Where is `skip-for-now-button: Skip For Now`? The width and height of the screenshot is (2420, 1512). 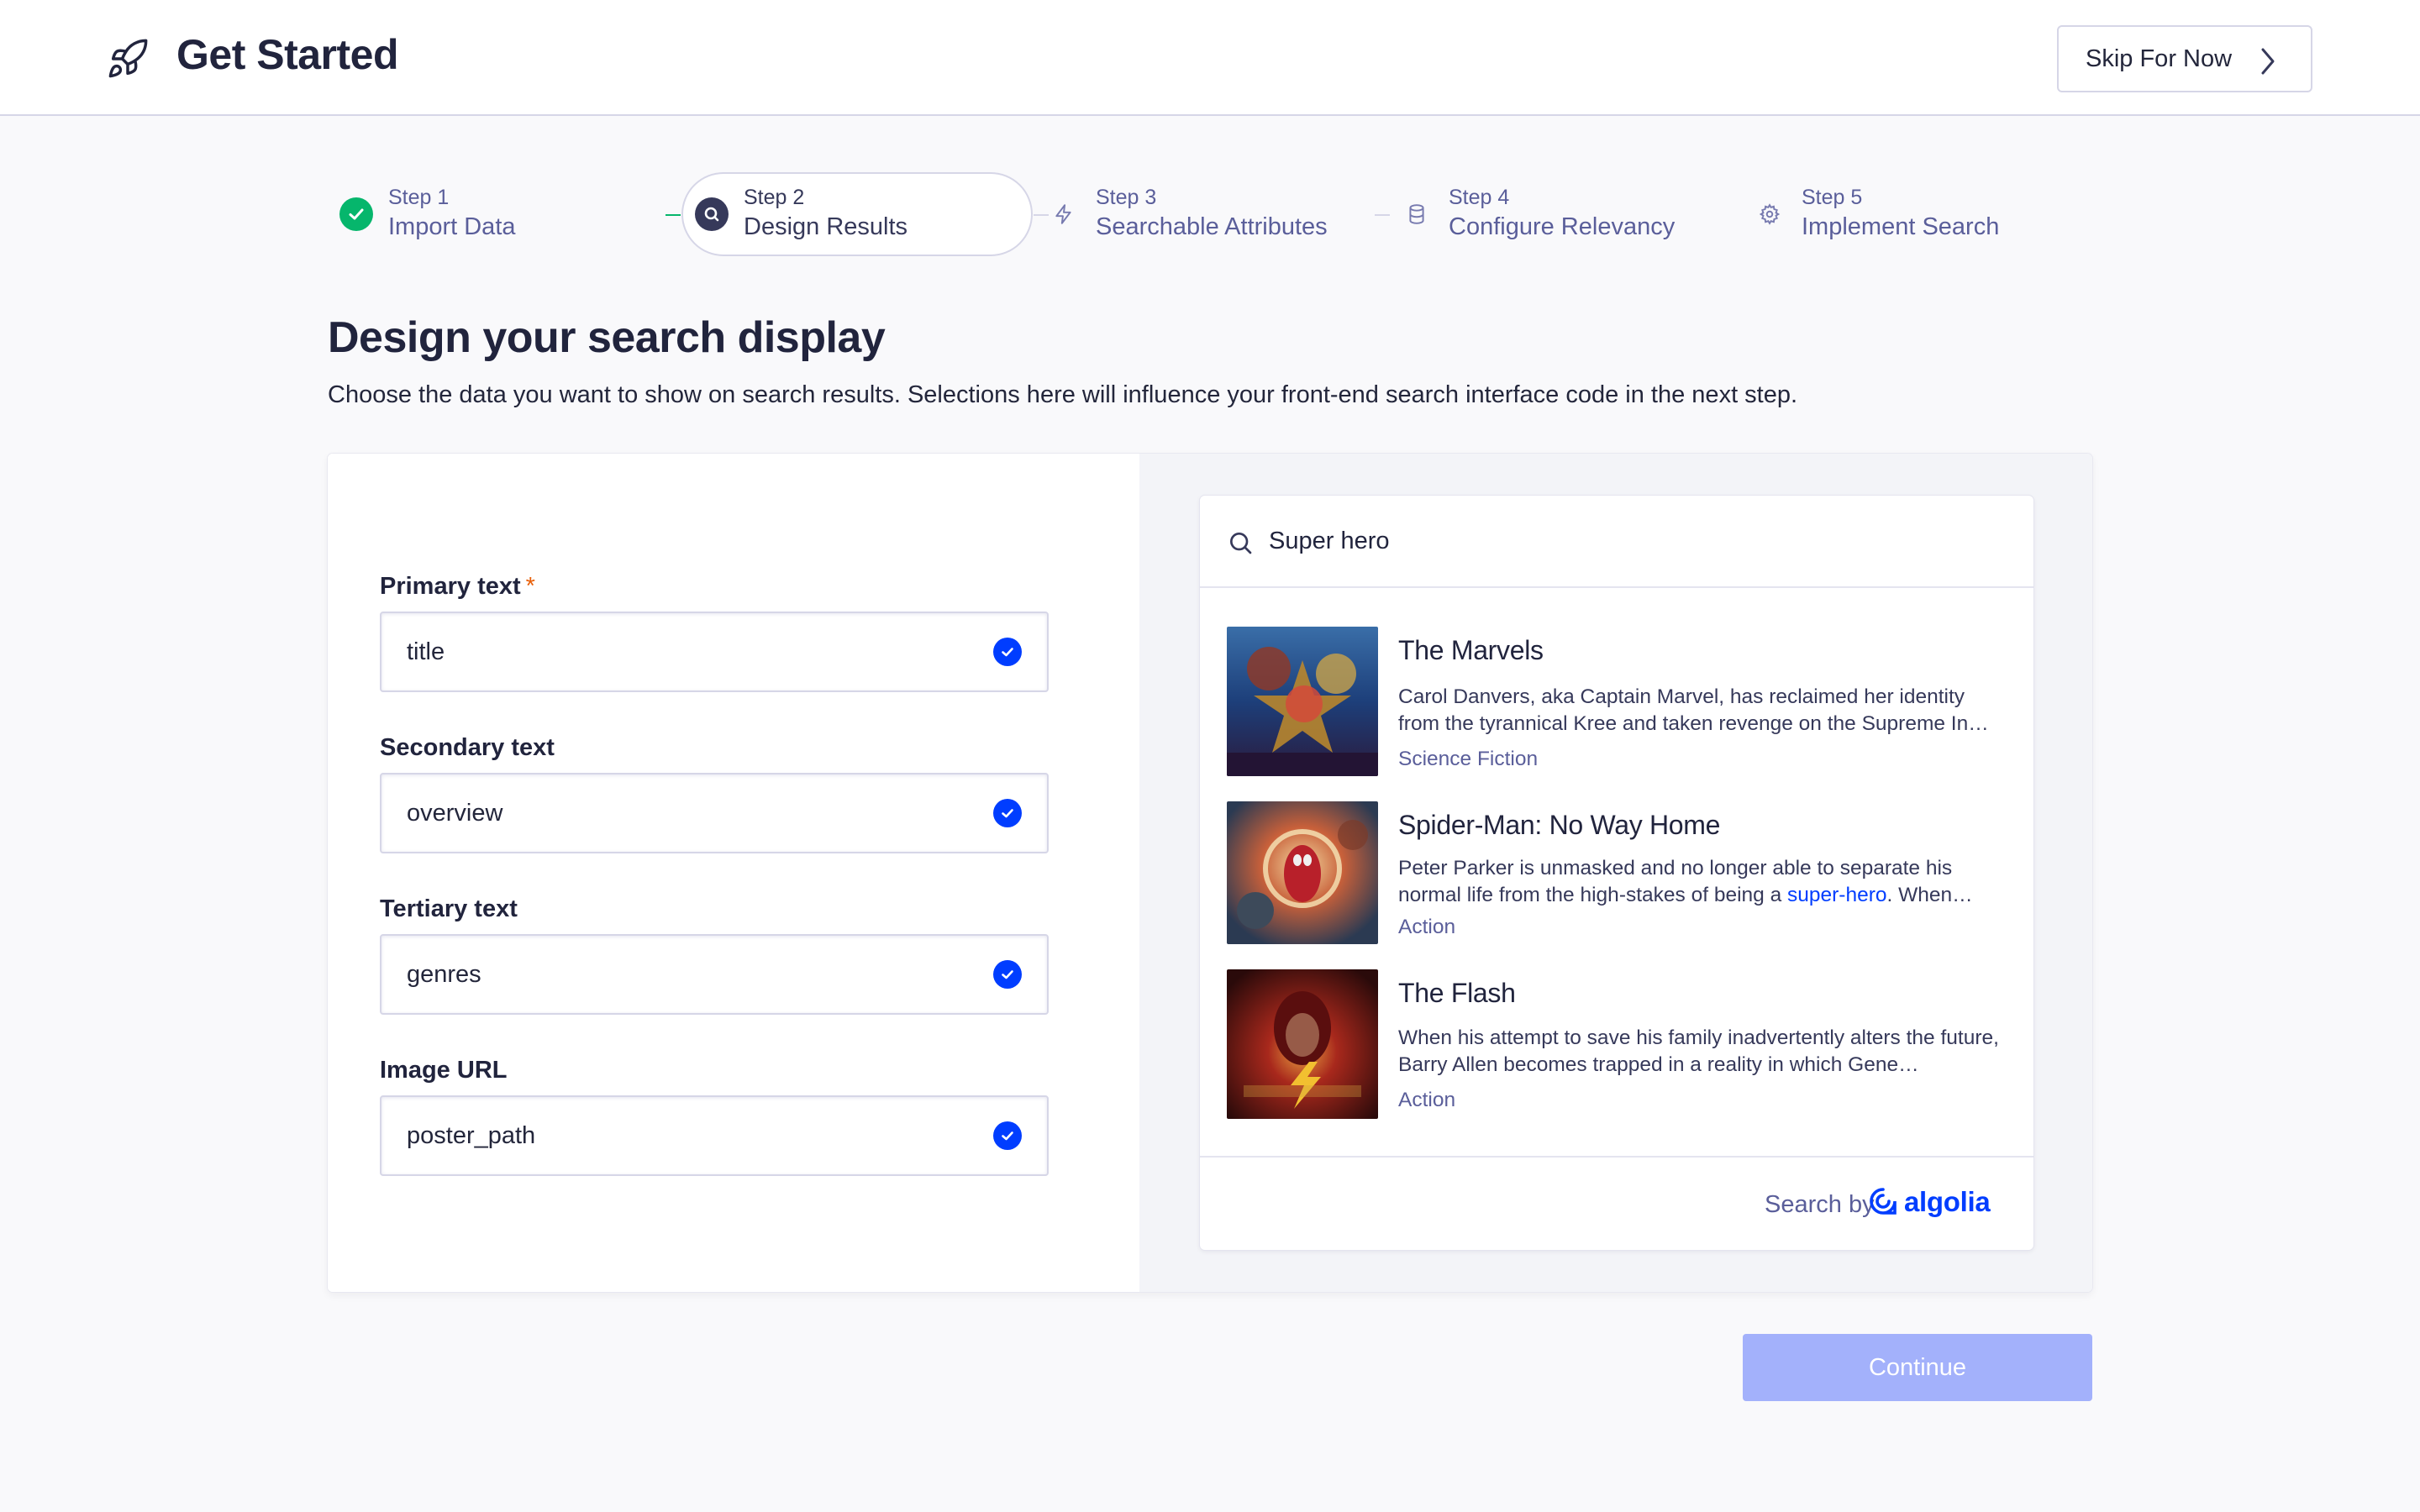 skip-for-now-button: Skip For Now is located at coordinates (2184, 58).